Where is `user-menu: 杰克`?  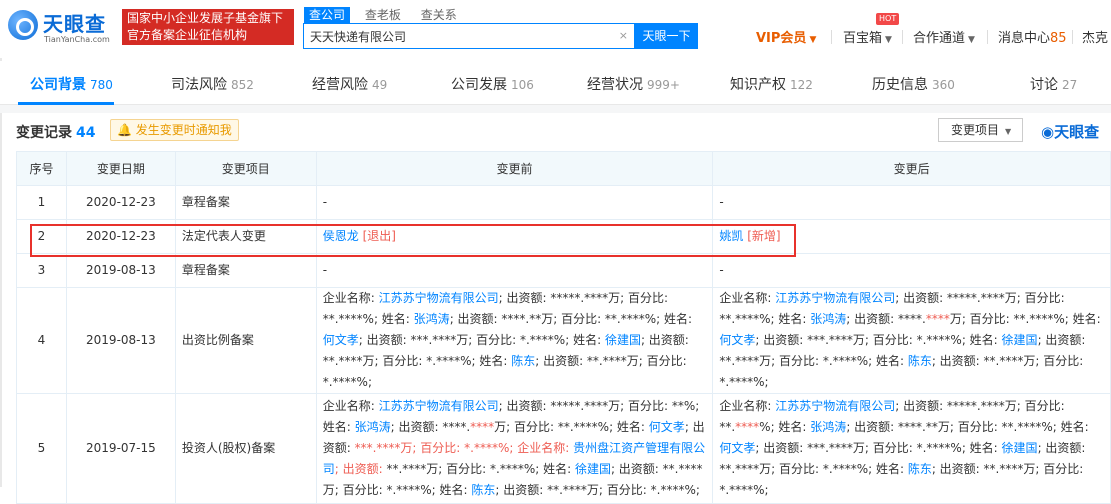
user-menu: 杰克 is located at coordinates (1095, 36).